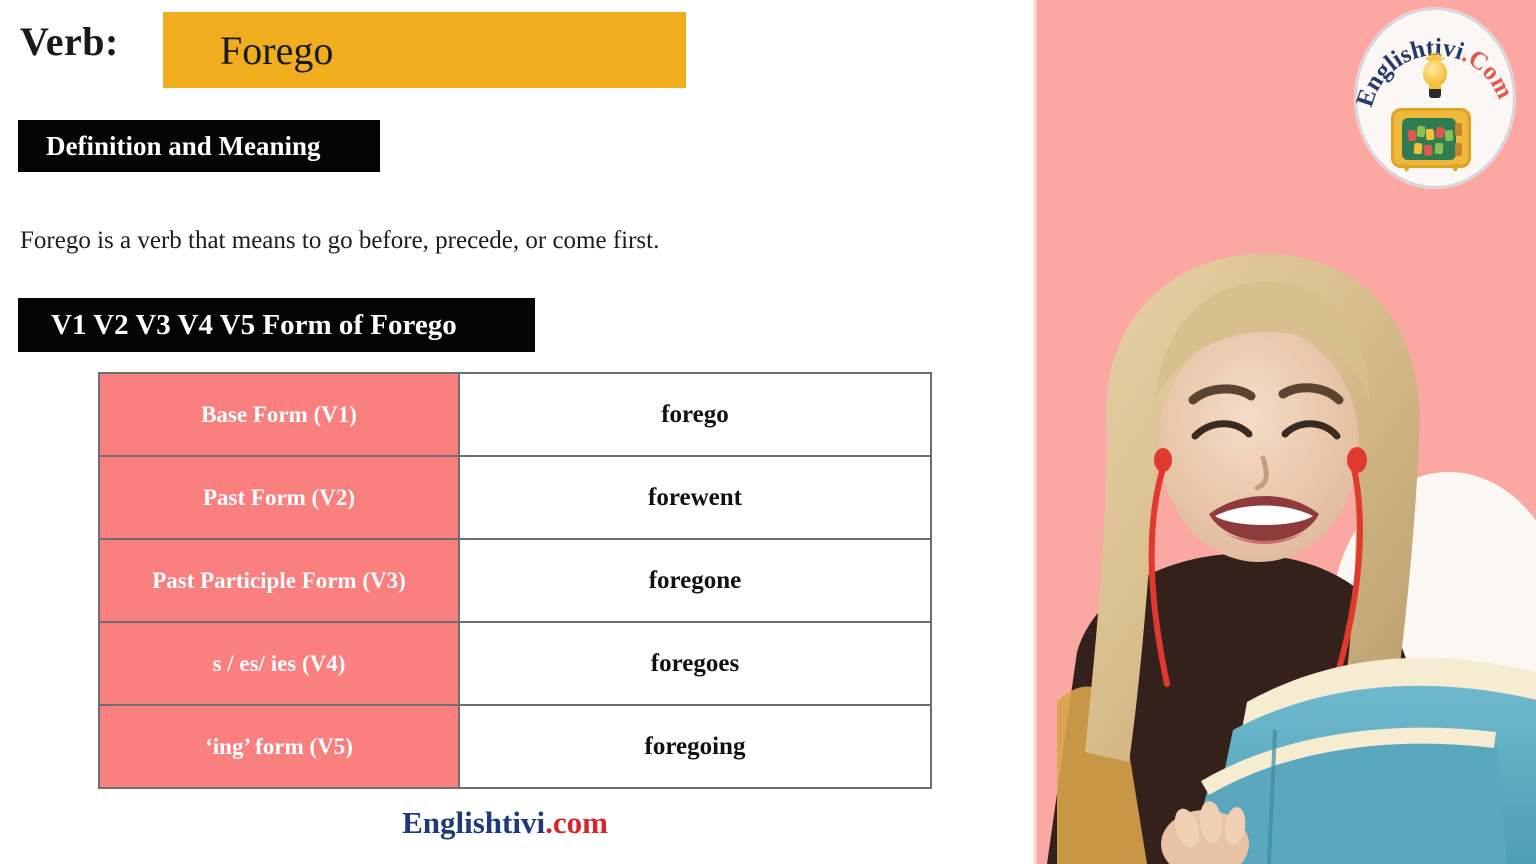 This screenshot has height=864, width=1536. Describe the element at coordinates (276, 325) in the screenshot. I see `verb-forms-heading: V1 V2 V3 V4 V5 Form of Forego` at that location.